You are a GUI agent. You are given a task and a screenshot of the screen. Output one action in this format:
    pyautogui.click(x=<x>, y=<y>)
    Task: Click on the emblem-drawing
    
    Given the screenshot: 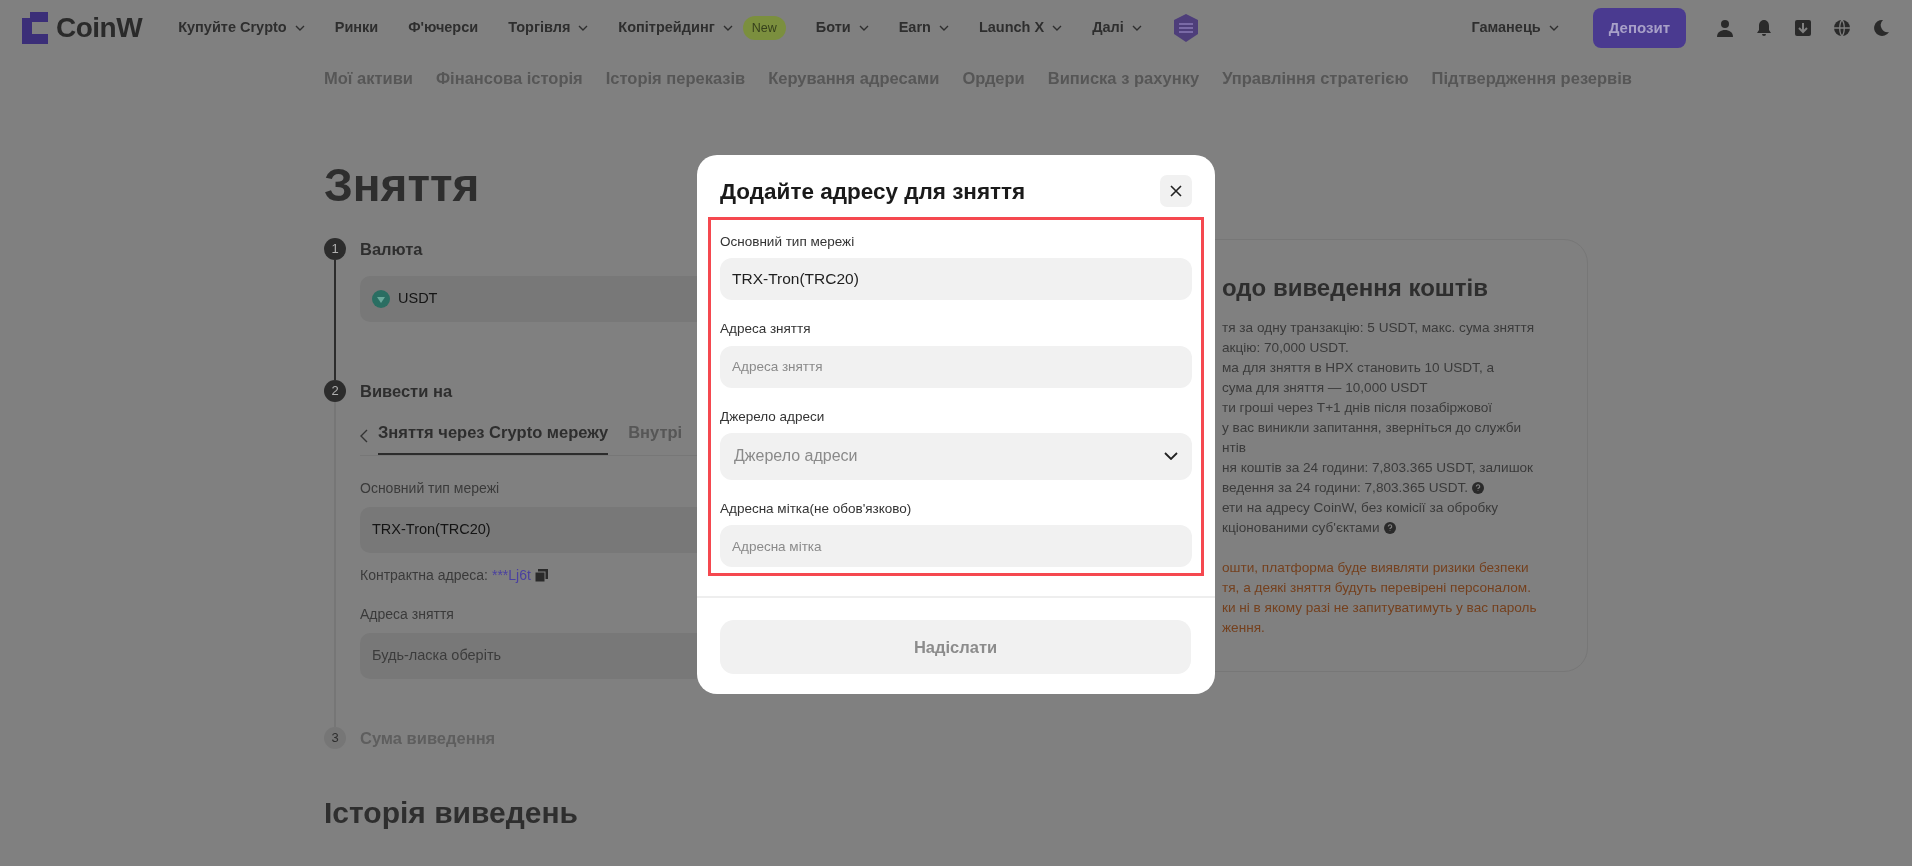 What is the action you would take?
    pyautogui.click(x=1185, y=28)
    